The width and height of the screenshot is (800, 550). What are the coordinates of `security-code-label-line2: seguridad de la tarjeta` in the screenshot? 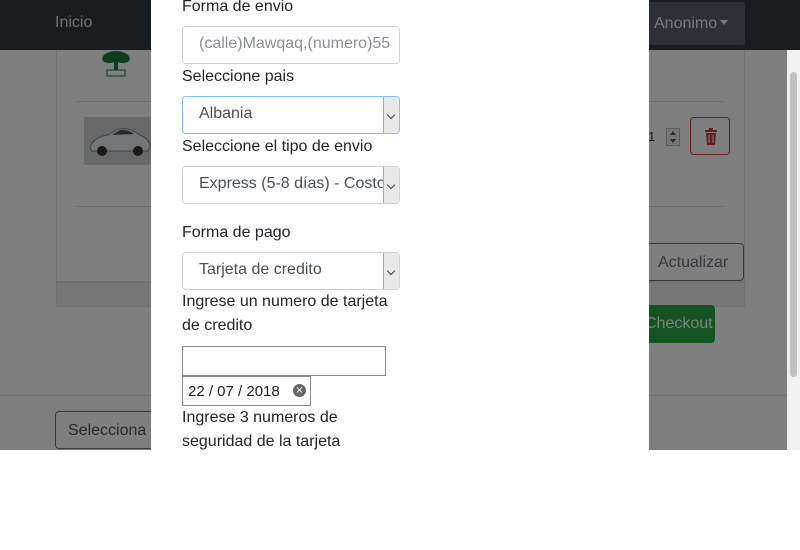 It's located at (261, 441).